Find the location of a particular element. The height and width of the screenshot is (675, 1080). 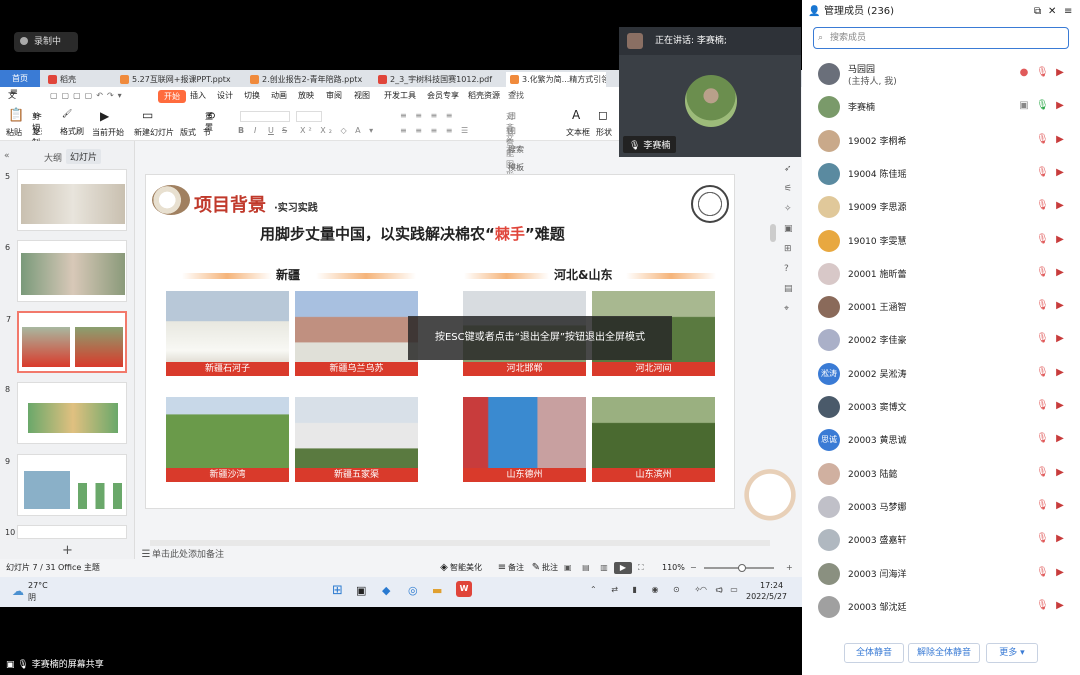

network-sound-icons: ◠ ◁ ▭ is located at coordinates (720, 589).